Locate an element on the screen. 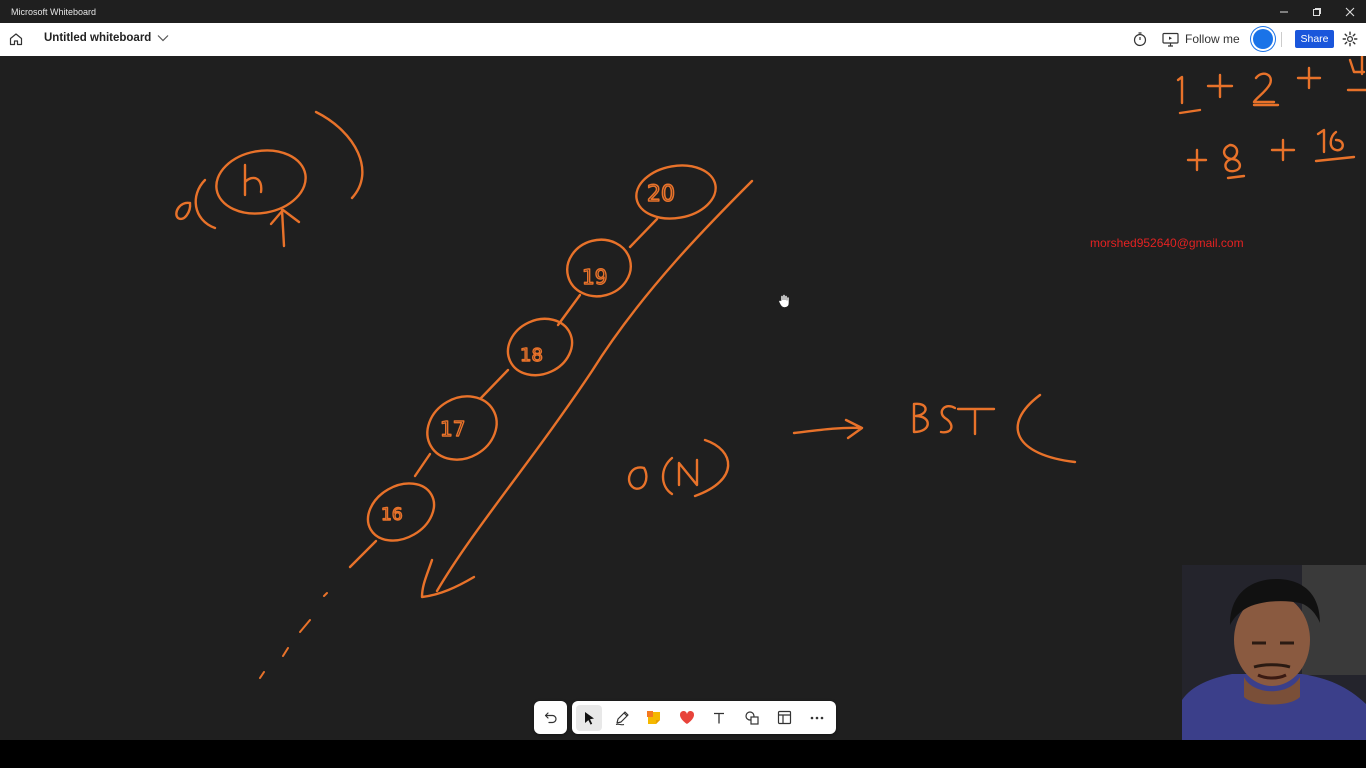 The image size is (1366, 768). text-tool is located at coordinates (719, 718).